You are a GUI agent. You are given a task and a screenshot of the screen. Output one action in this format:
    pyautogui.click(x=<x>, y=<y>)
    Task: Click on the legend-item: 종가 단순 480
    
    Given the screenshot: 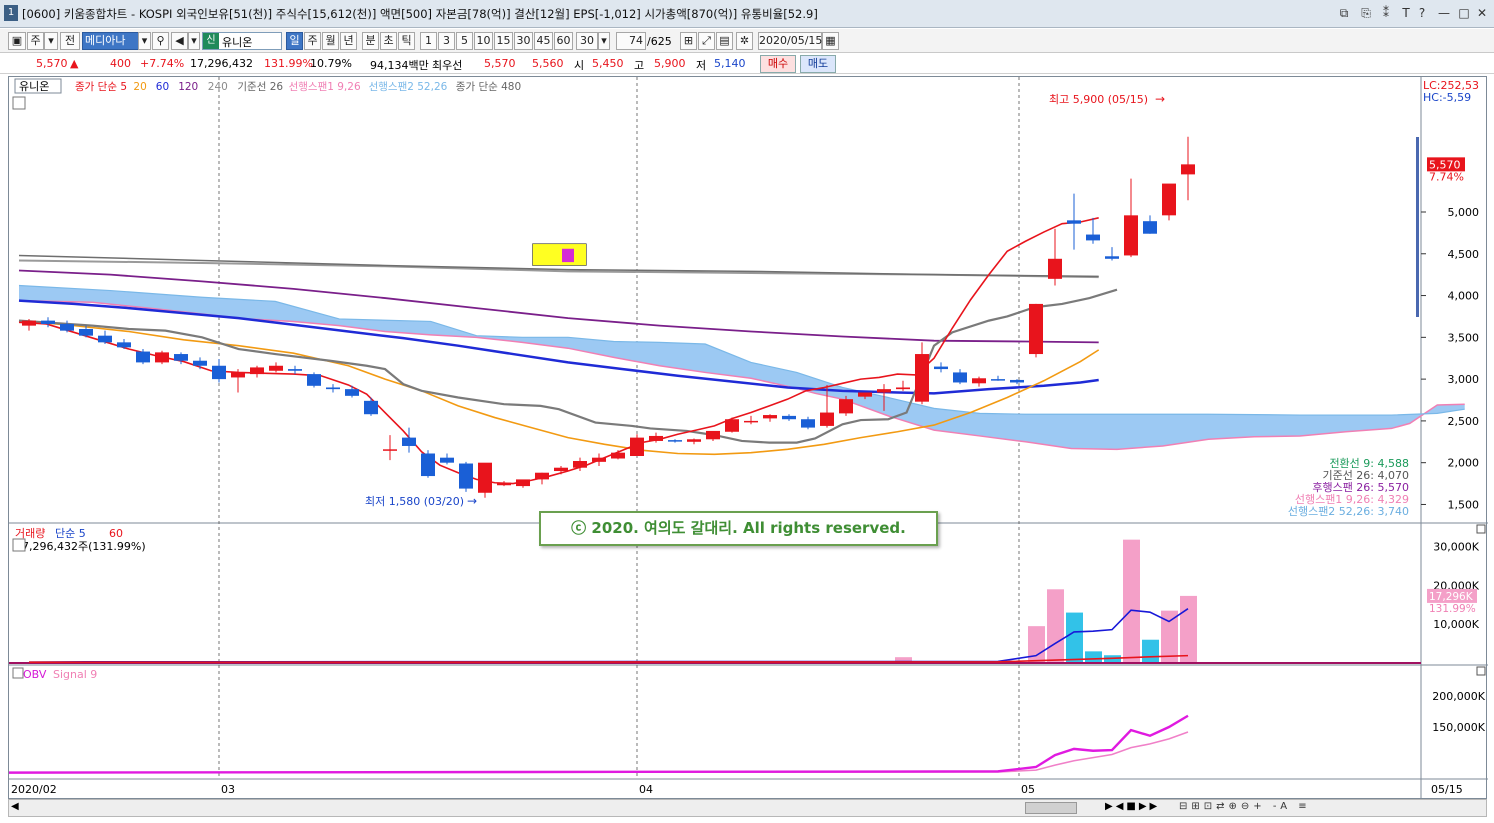 What is the action you would take?
    pyautogui.click(x=488, y=87)
    